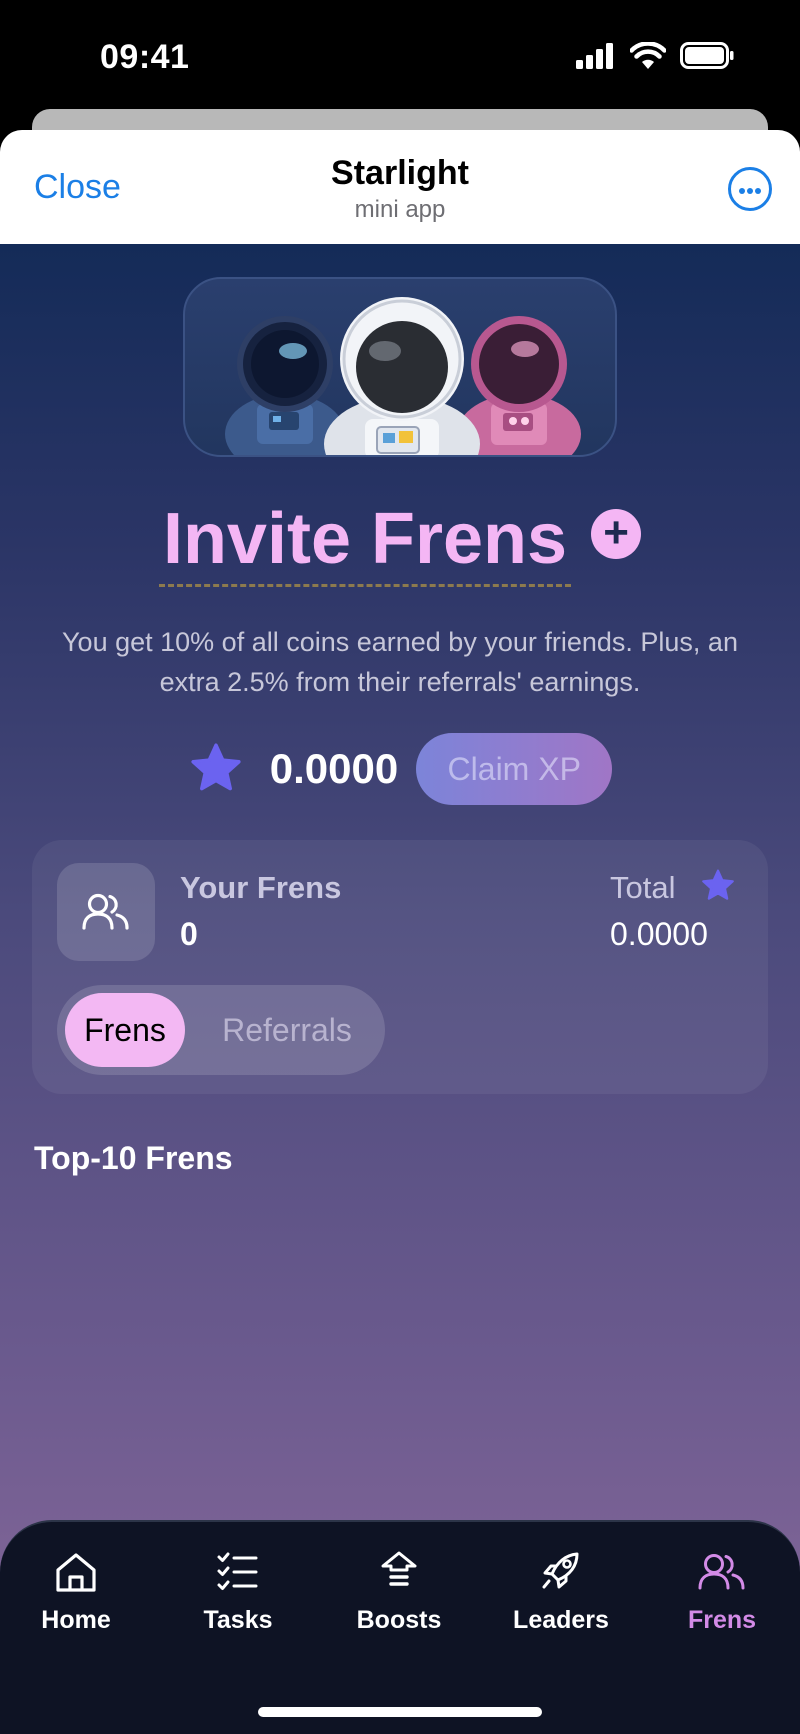  Describe the element at coordinates (237, 1571) in the screenshot. I see `tasks-icon` at that location.